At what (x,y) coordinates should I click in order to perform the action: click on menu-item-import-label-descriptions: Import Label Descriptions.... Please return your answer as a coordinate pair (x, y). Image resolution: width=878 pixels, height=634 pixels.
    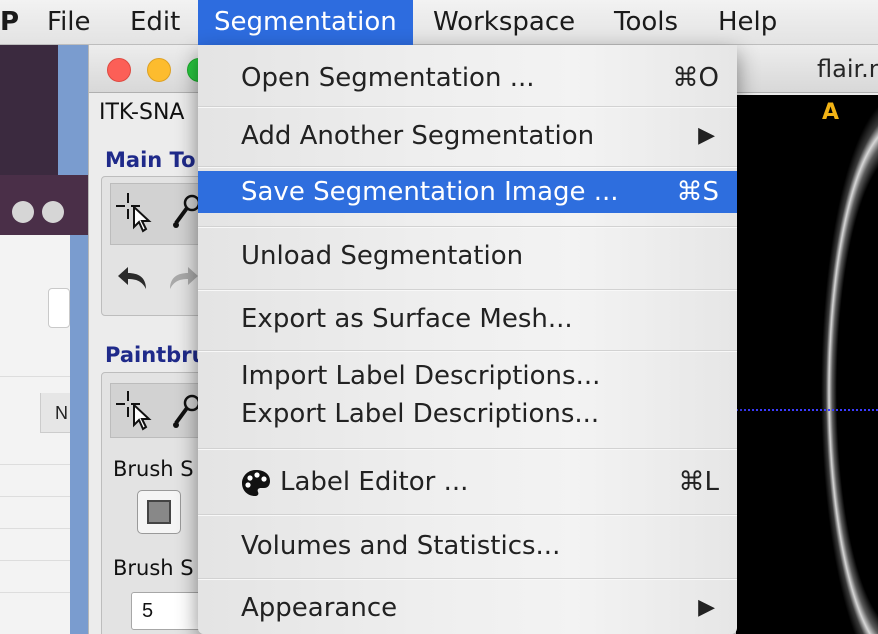
    Looking at the image, I should click on (467, 376).